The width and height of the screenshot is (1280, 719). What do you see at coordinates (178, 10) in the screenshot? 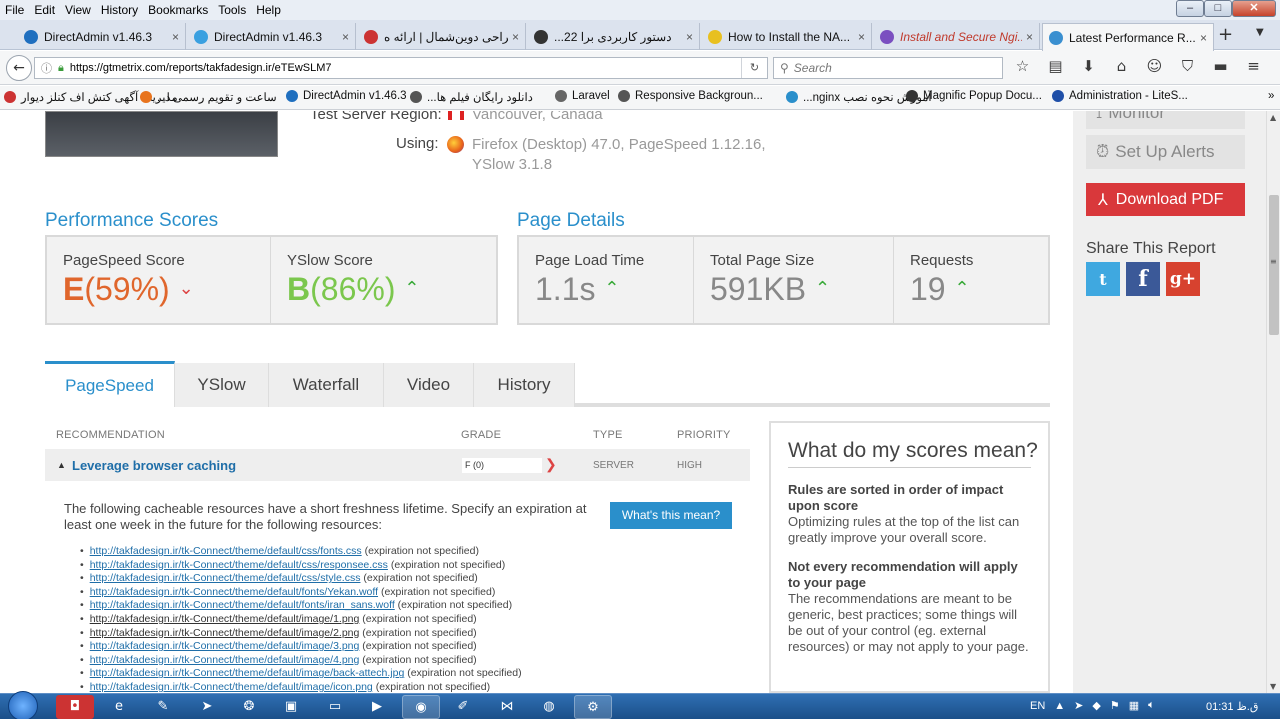
I see `menu-bookmarks: Bookmarks` at bounding box center [178, 10].